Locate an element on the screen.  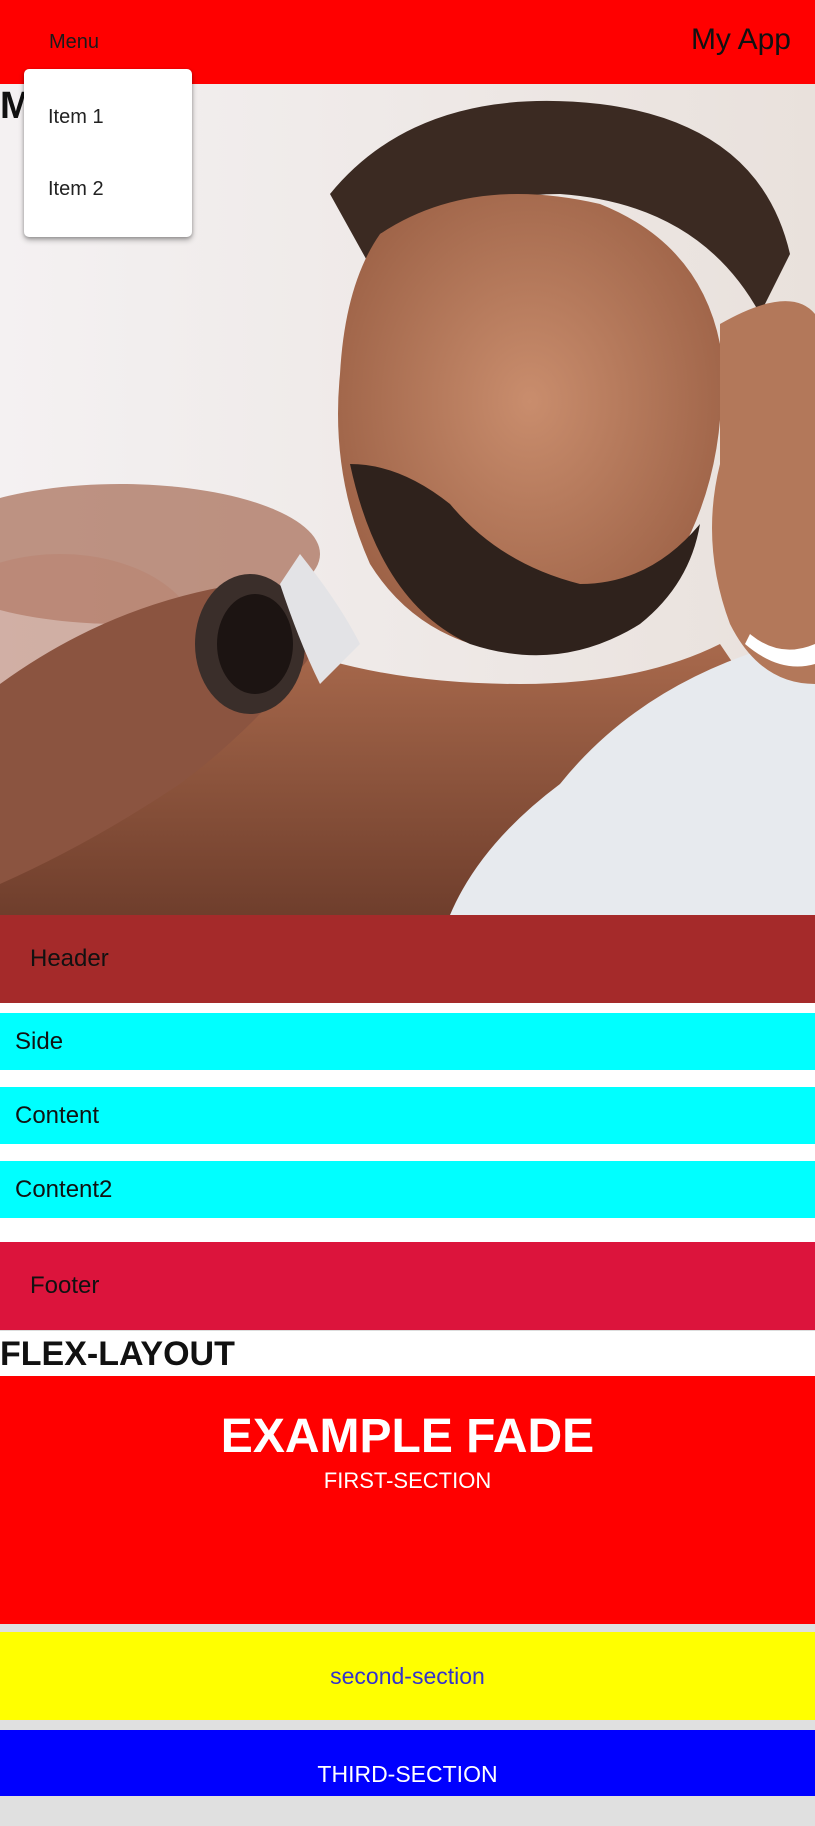
menu-button: Menu is located at coordinates (74, 42).